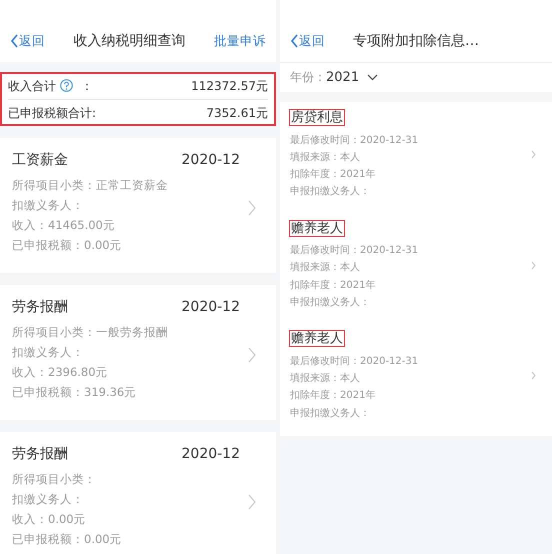  What do you see at coordinates (240, 41) in the screenshot?
I see `batch-appeal-link: 批量申诉` at bounding box center [240, 41].